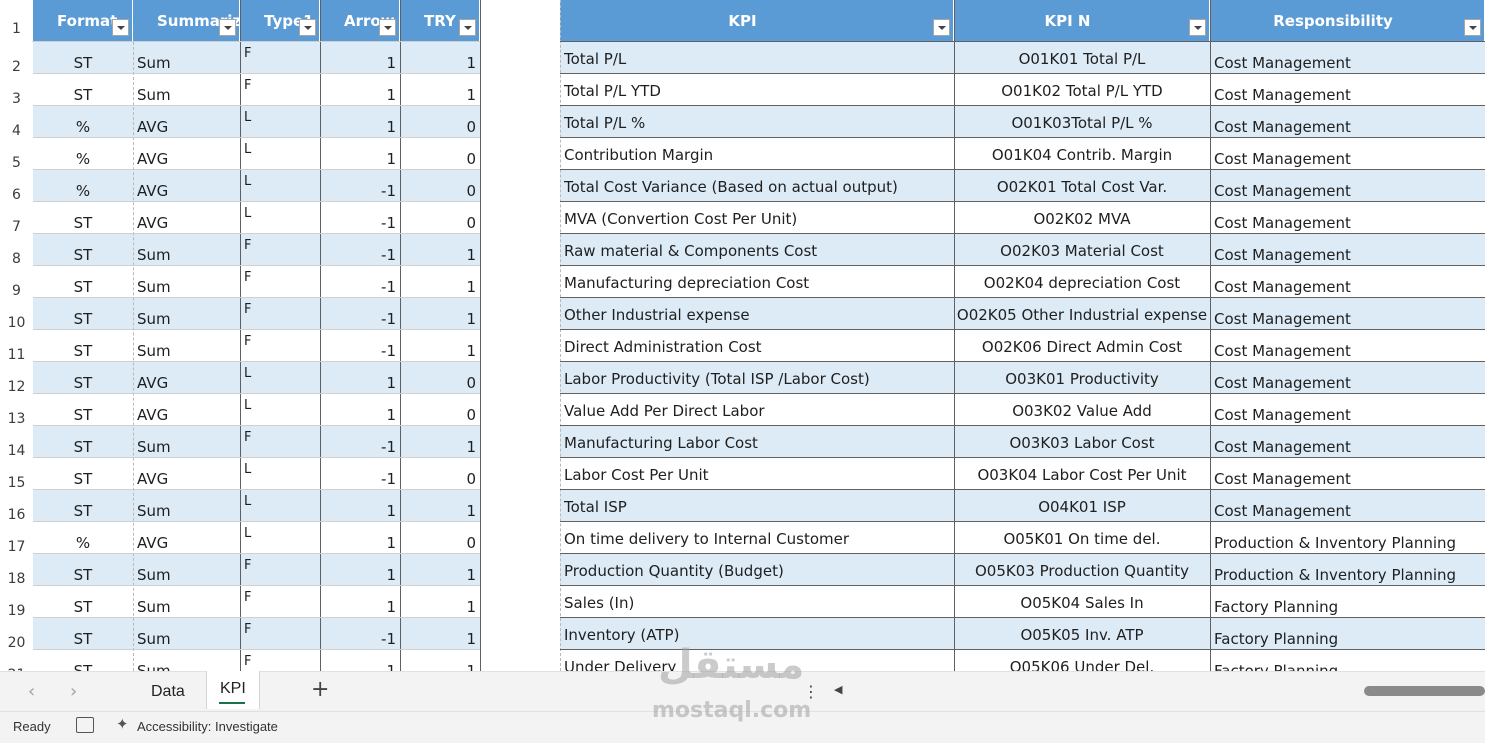  What do you see at coordinates (207, 726) in the screenshot?
I see `accessibility-status: Accessibility: Investigate` at bounding box center [207, 726].